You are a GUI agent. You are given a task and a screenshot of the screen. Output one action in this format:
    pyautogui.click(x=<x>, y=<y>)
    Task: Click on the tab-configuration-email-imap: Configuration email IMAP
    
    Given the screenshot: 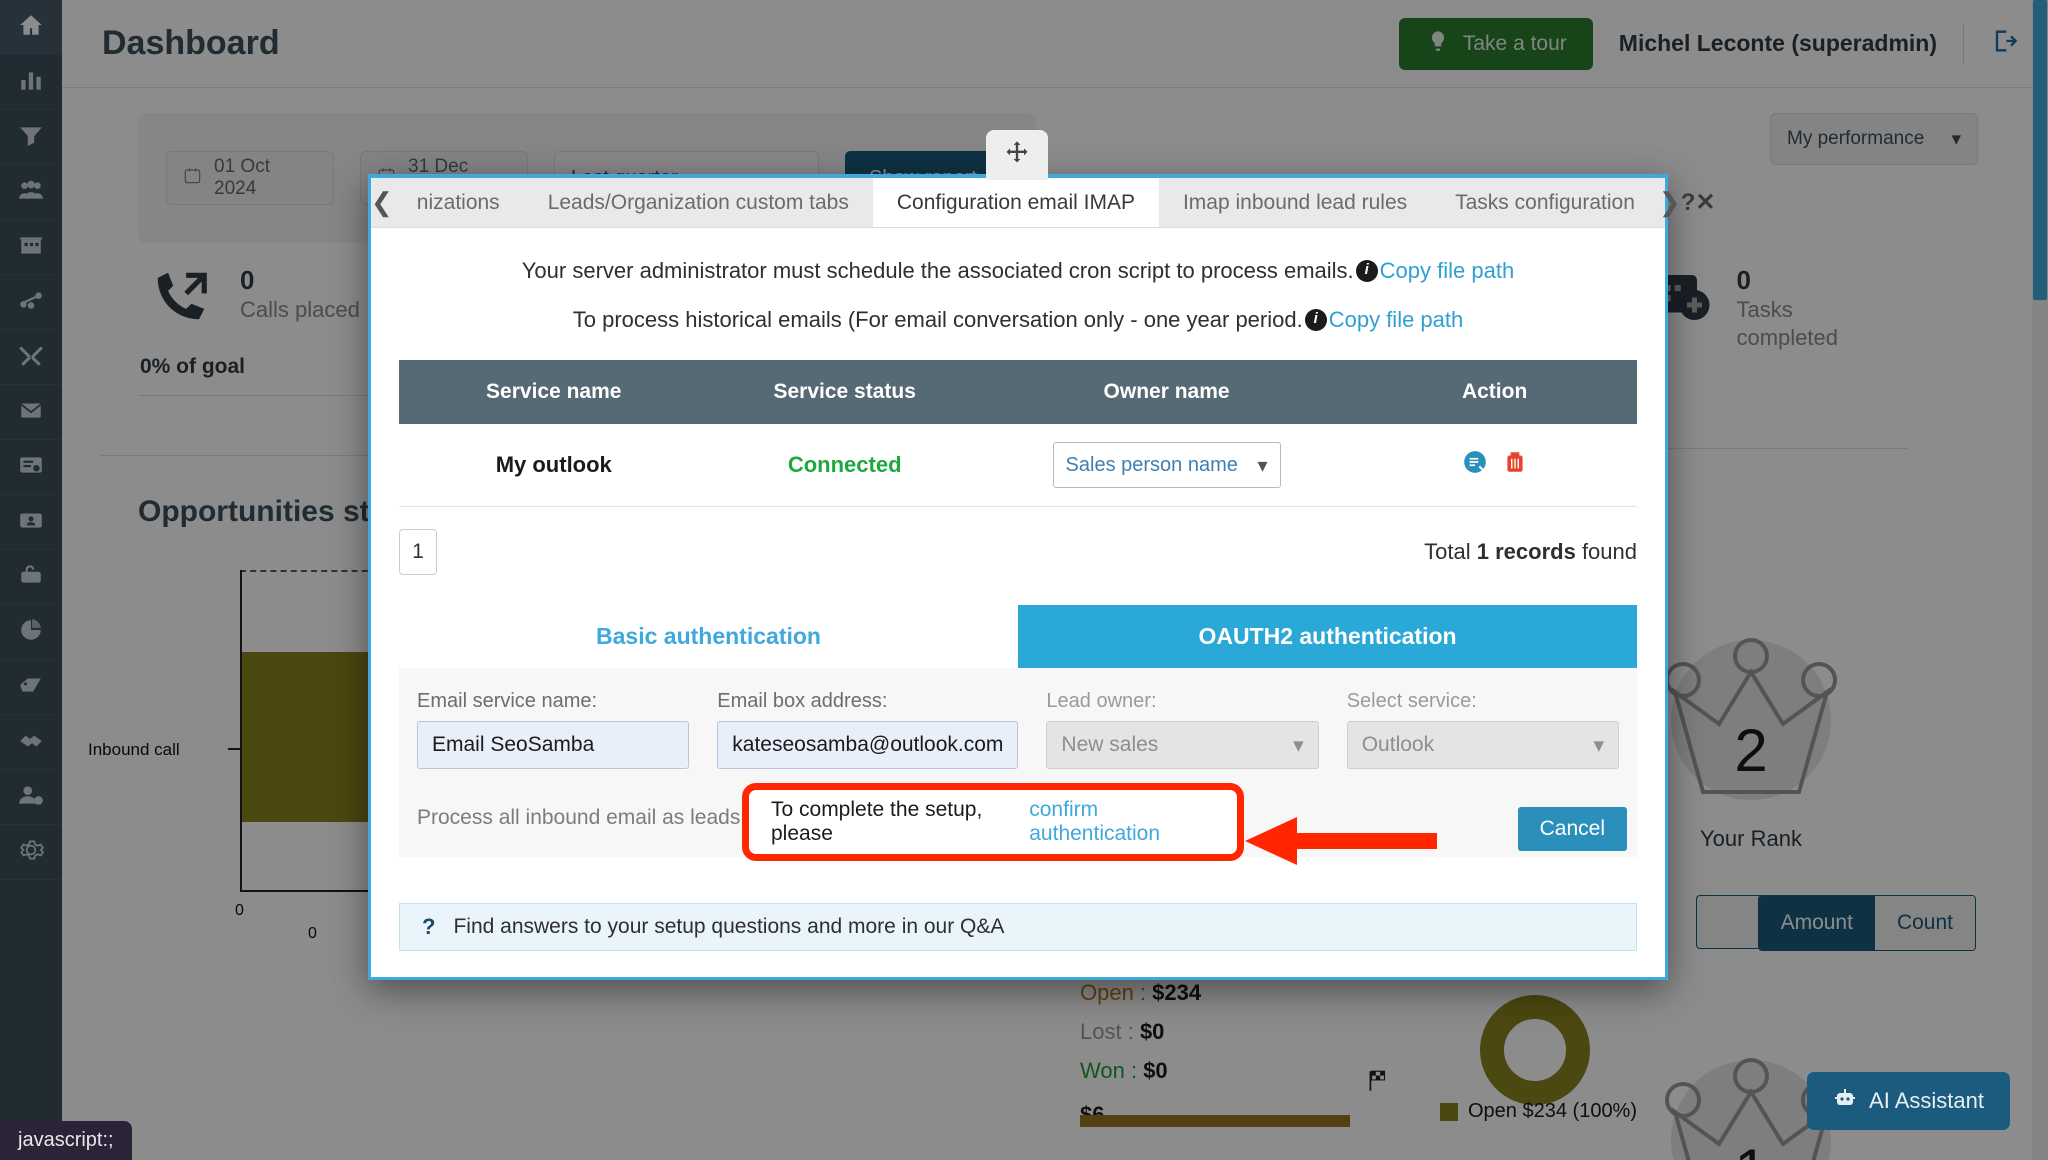 What is the action you would take?
    pyautogui.click(x=1015, y=202)
    